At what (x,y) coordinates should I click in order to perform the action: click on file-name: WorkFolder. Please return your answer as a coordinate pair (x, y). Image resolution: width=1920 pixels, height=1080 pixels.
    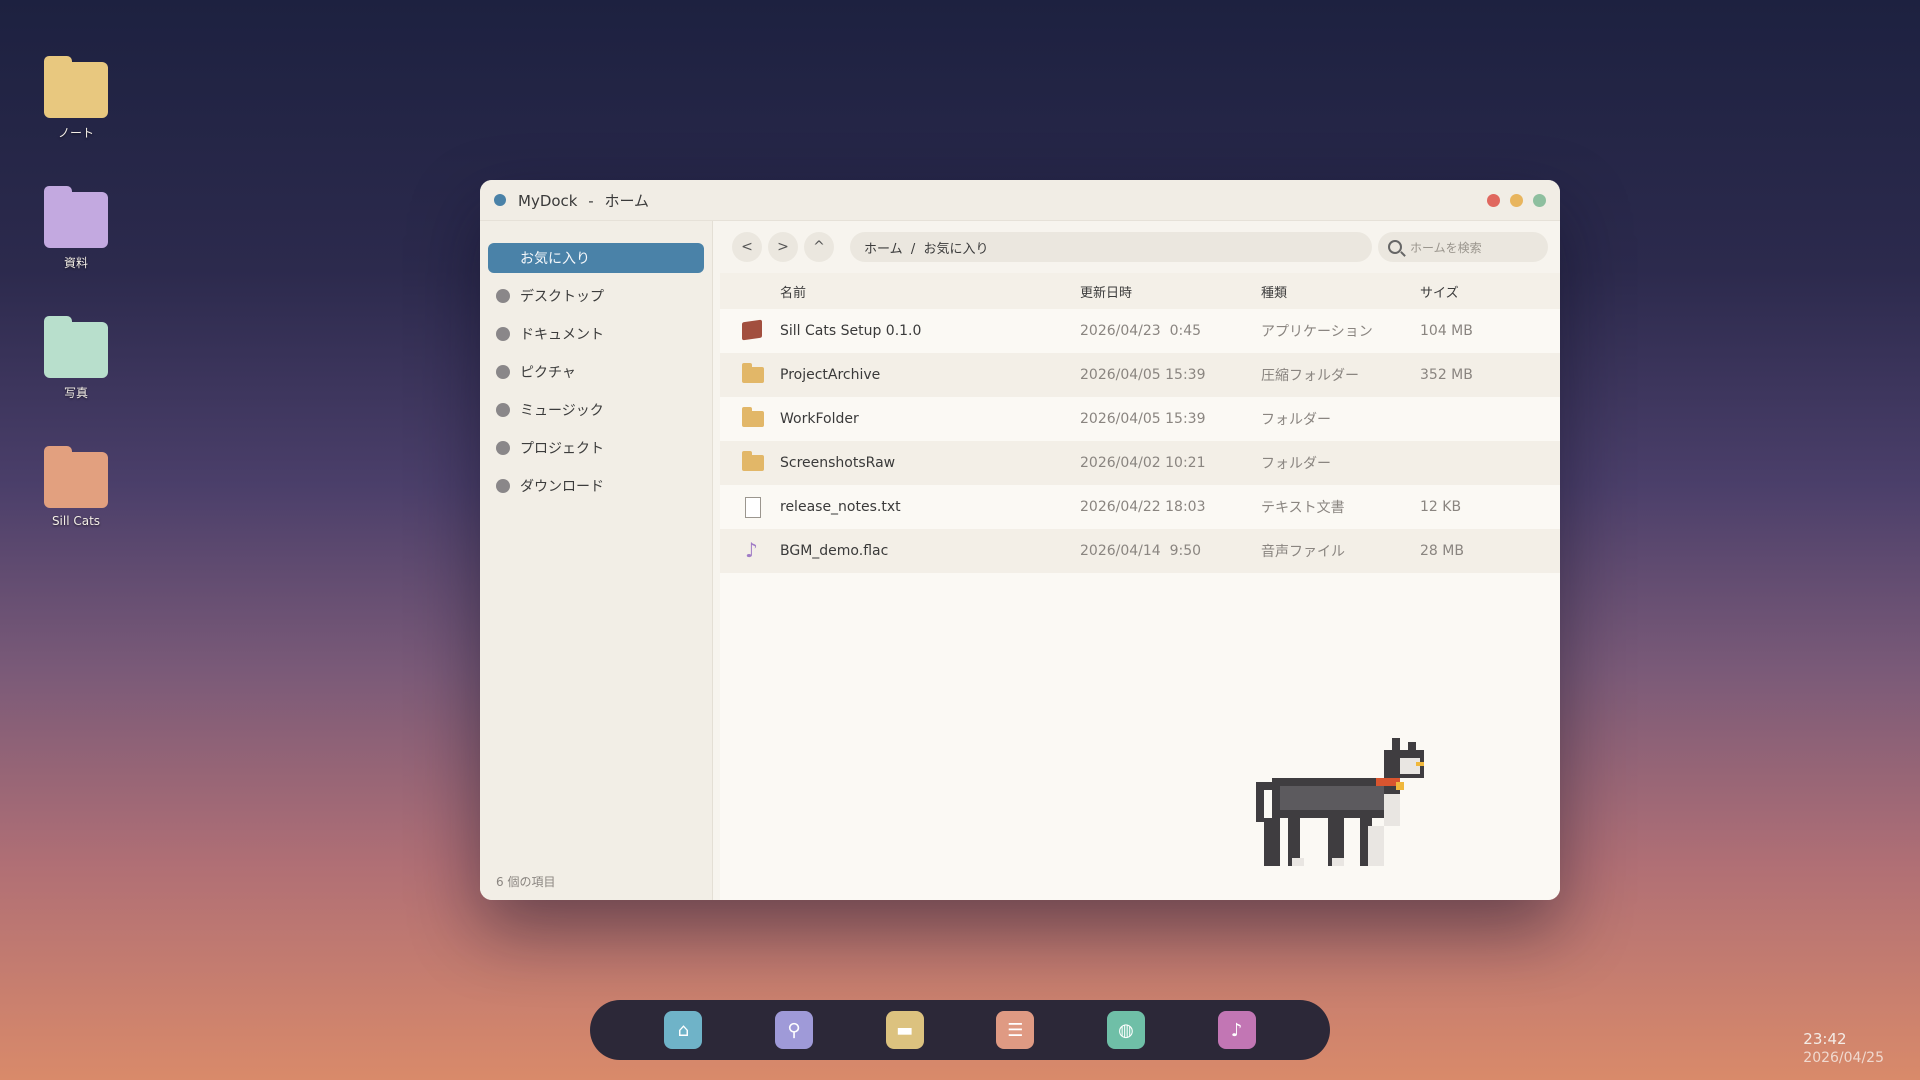
    Looking at the image, I should click on (819, 419).